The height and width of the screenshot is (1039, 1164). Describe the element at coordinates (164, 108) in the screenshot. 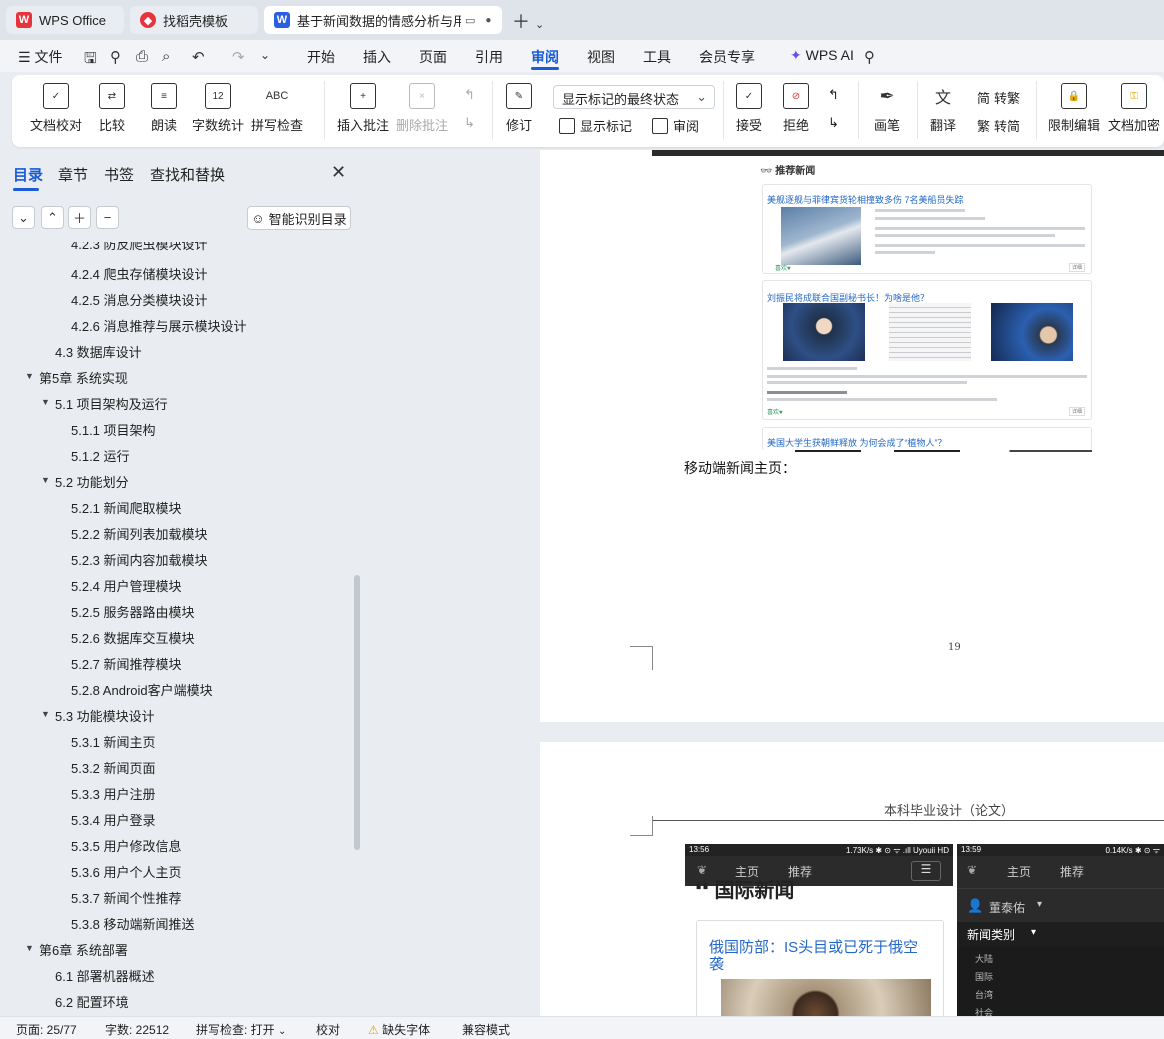

I see `read-aloud-button: ≡ 朗读` at that location.